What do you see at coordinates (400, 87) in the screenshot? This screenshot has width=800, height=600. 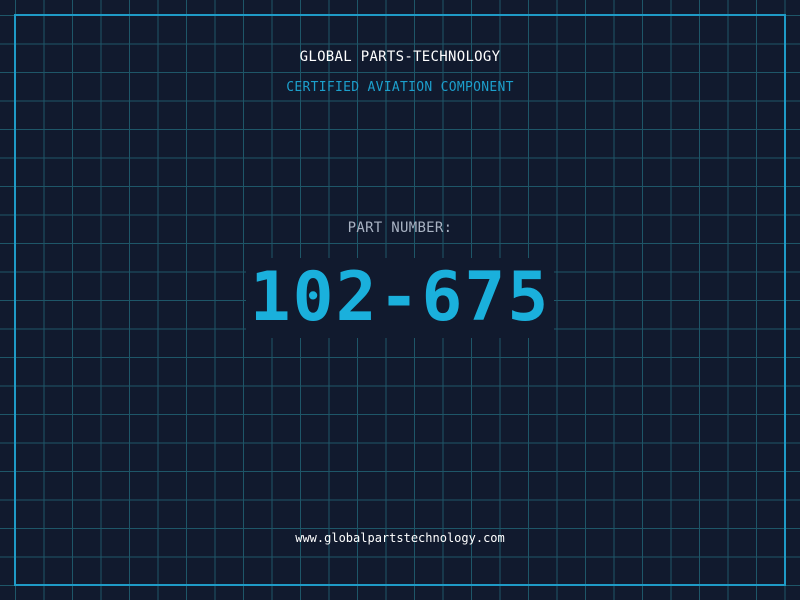 I see `certification-subtitle: CERTIFIED AVIATION COMPONENT` at bounding box center [400, 87].